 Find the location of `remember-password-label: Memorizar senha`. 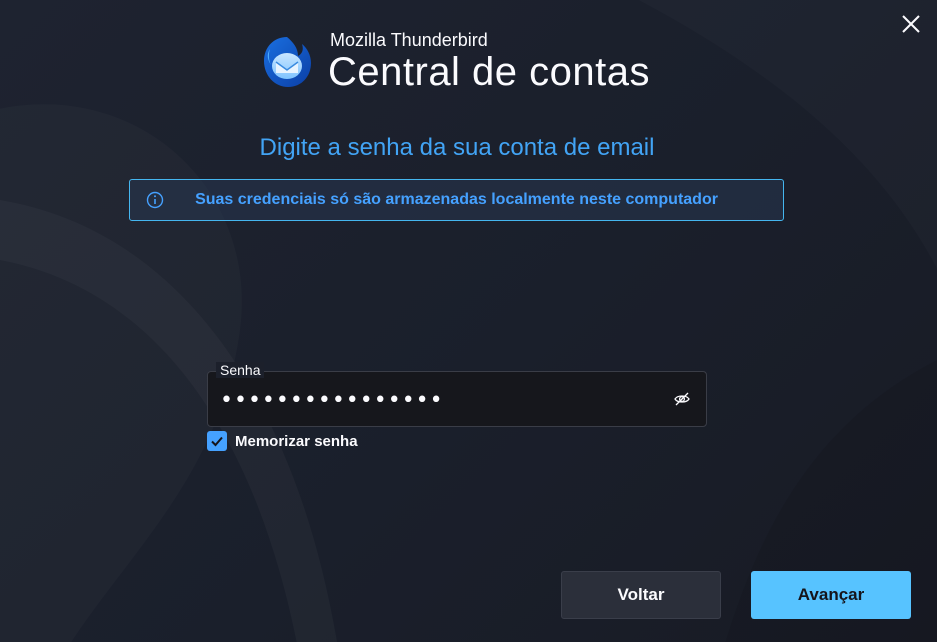

remember-password-label: Memorizar senha is located at coordinates (296, 441).